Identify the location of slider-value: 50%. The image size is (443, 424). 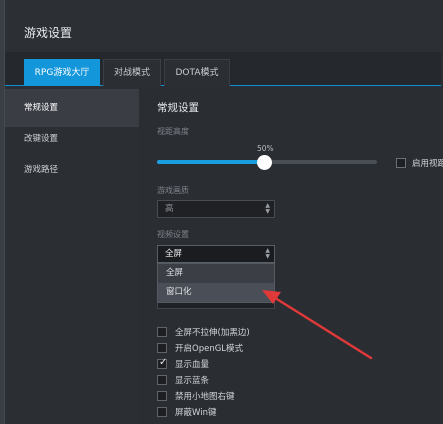
(265, 148).